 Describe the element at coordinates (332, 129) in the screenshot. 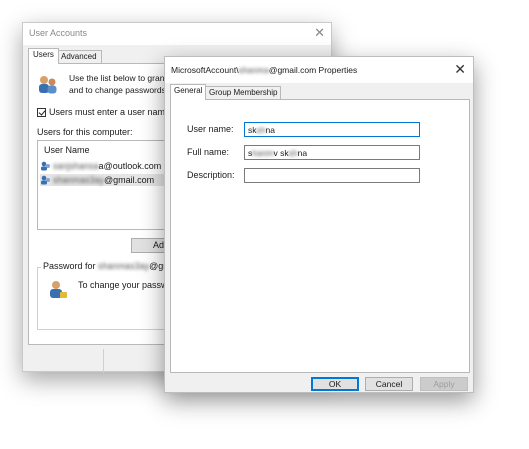

I see `username-field: skshna` at that location.